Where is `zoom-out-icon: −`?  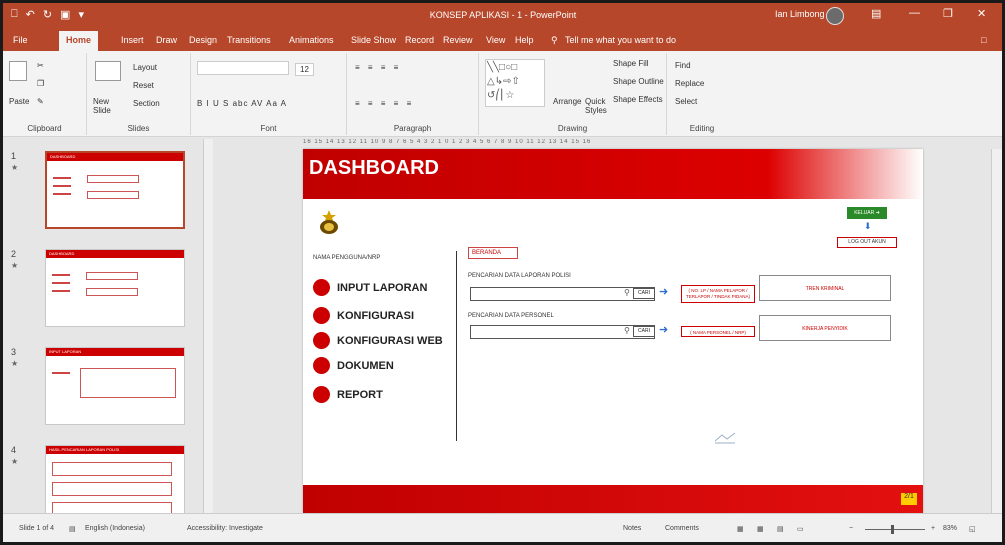
zoom-out-icon: − is located at coordinates (851, 528).